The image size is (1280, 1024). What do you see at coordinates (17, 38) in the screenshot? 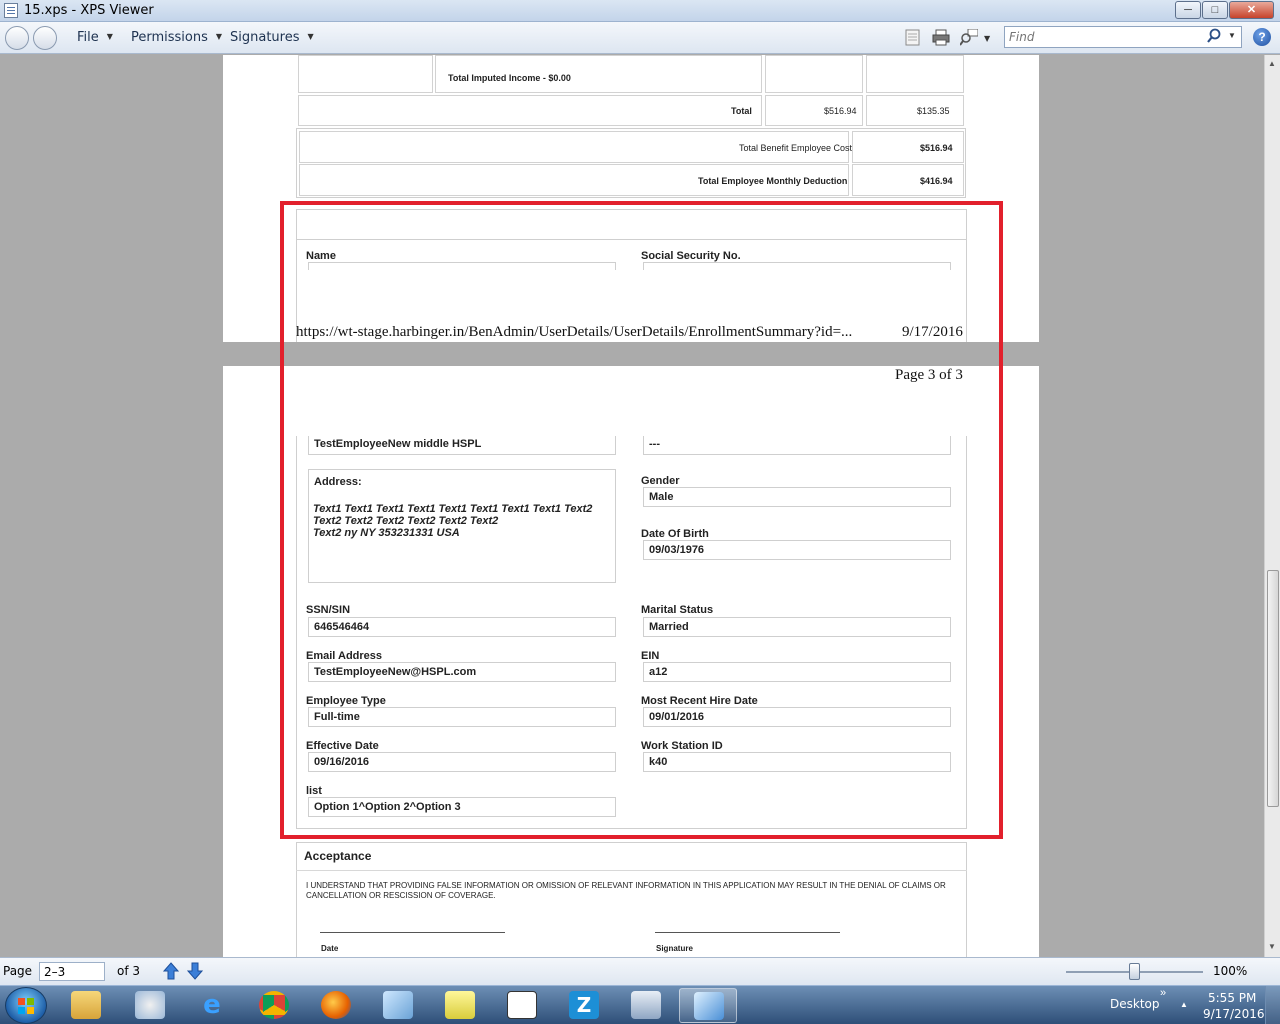
I see `back-button` at bounding box center [17, 38].